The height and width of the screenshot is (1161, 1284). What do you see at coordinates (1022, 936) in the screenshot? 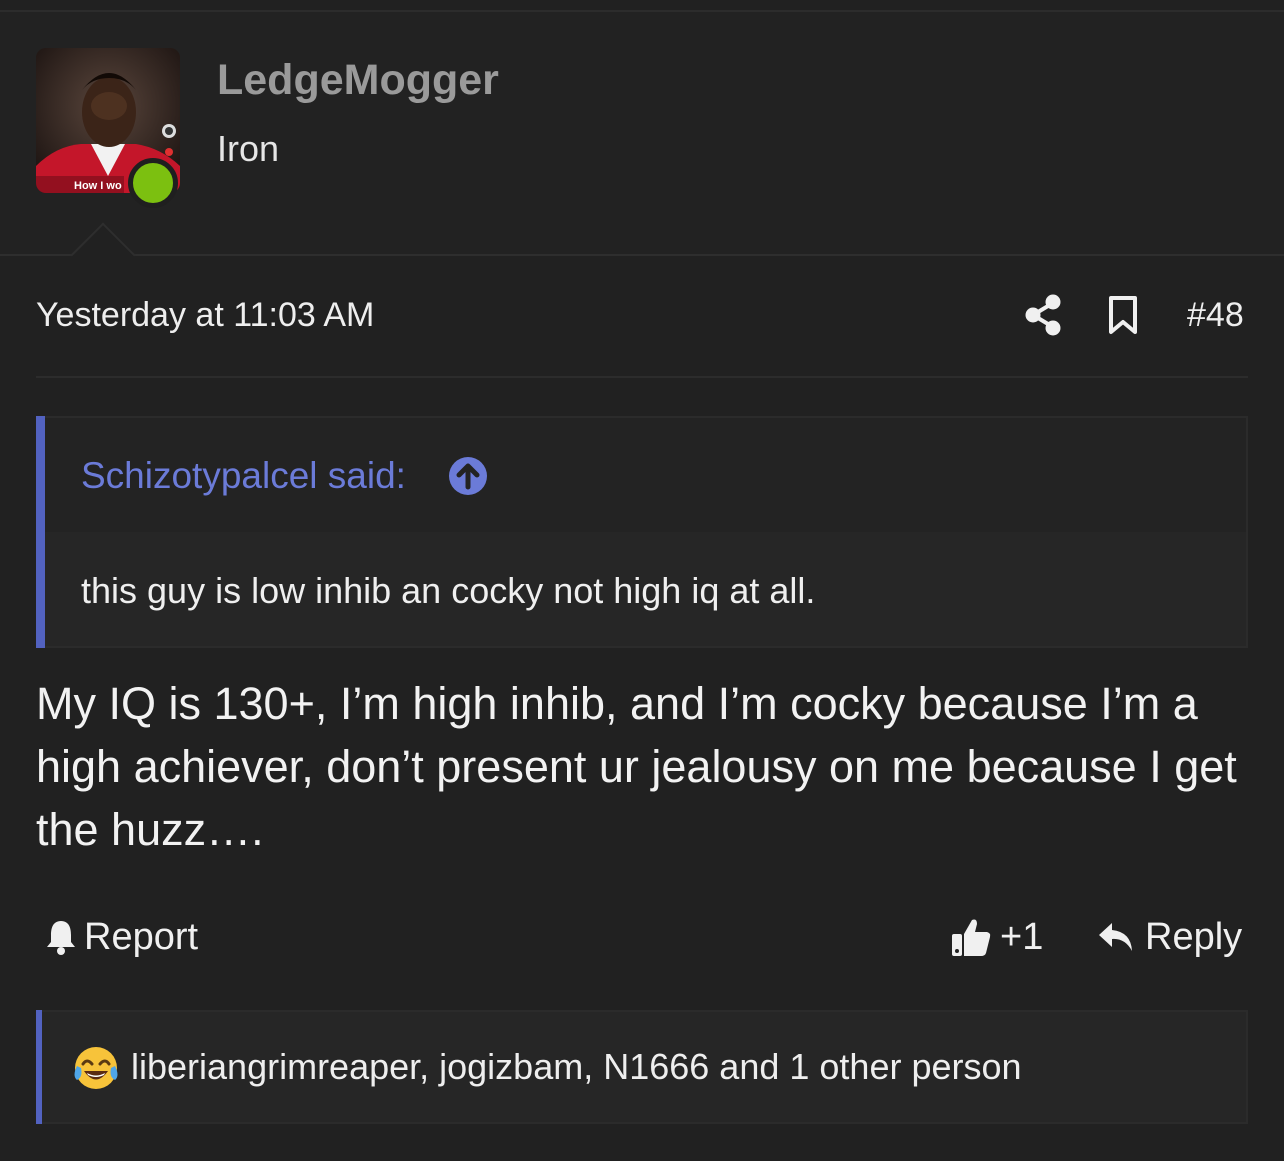
I see `like-count: +1` at bounding box center [1022, 936].